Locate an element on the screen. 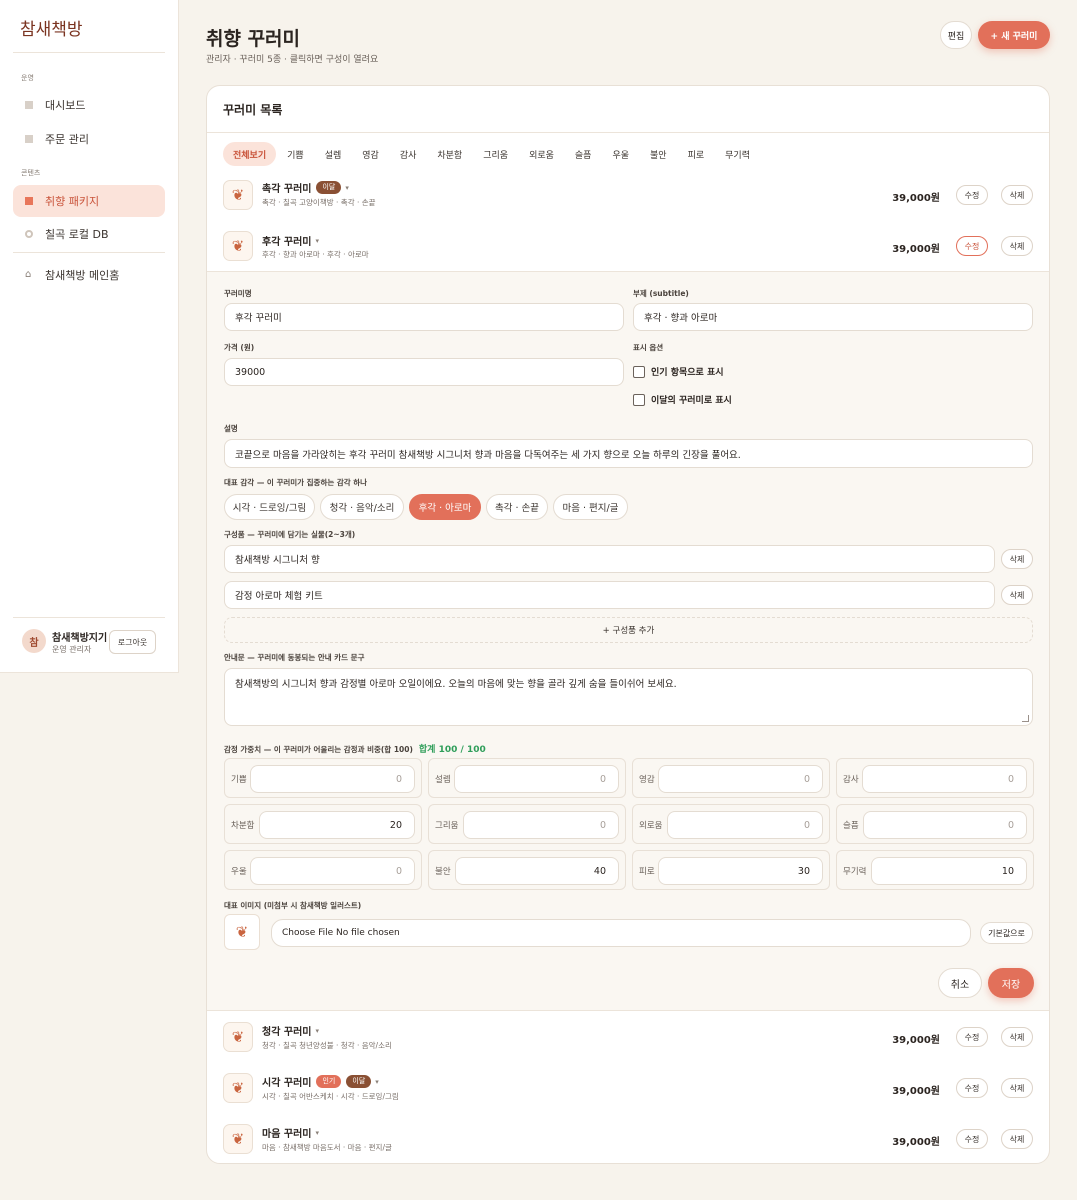  popular-checkbox: 인기 항목으로 표시 is located at coordinates (678, 371).